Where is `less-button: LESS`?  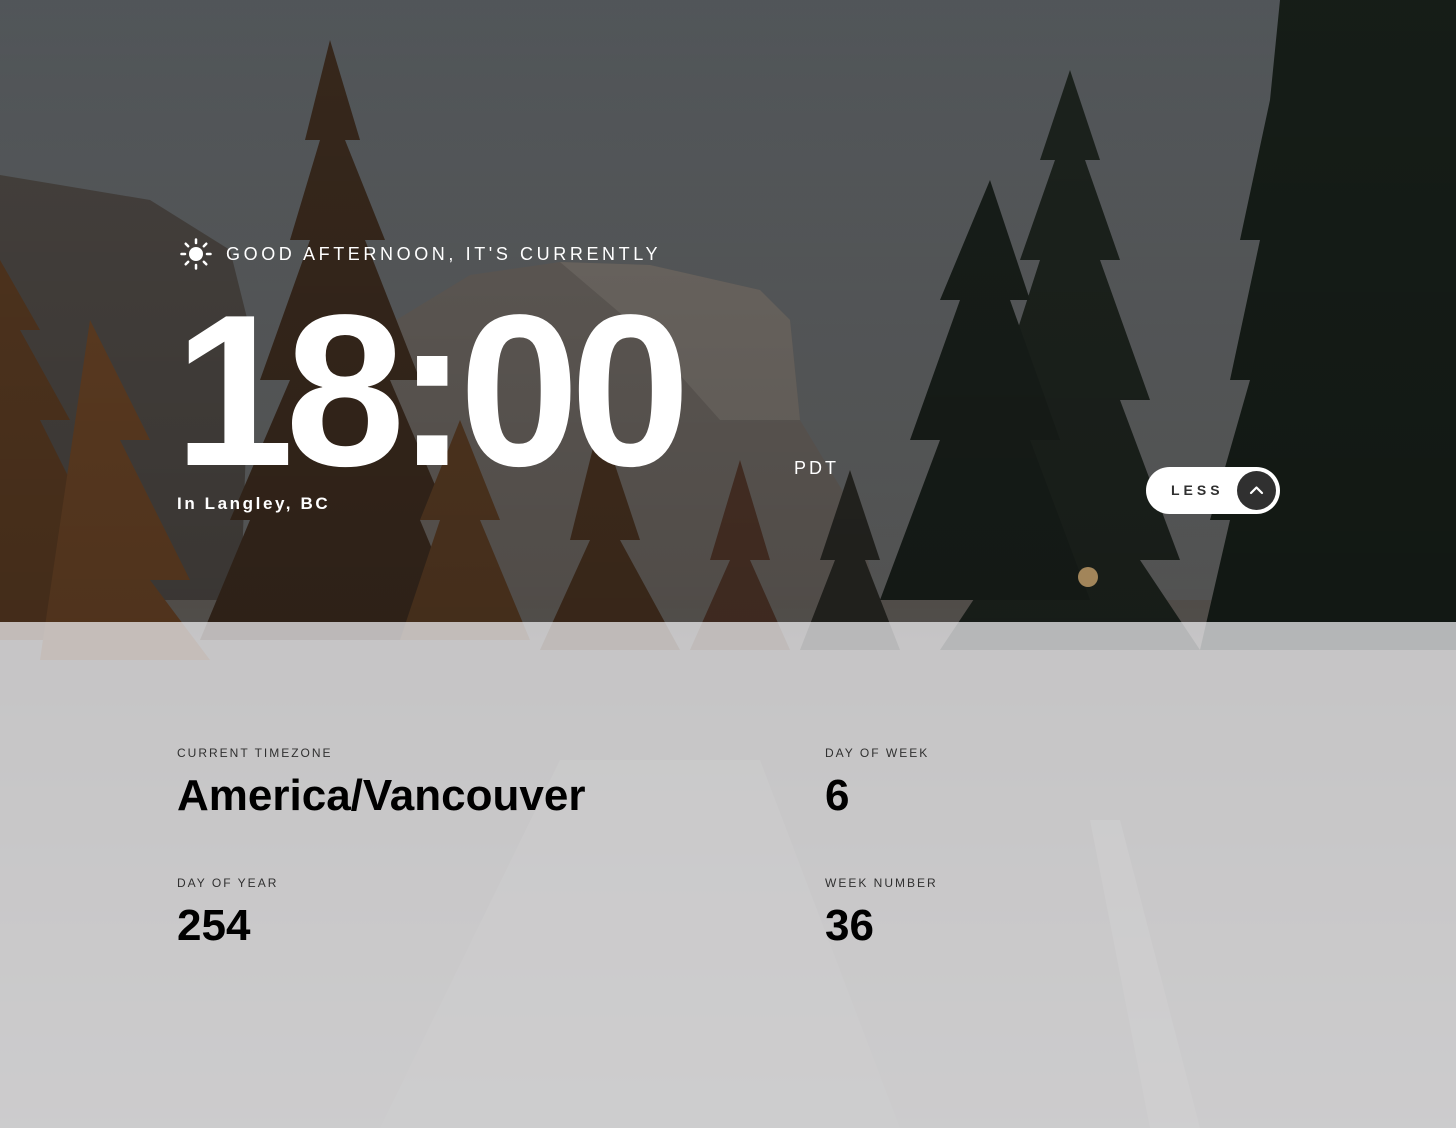
less-button: LESS is located at coordinates (1213, 490).